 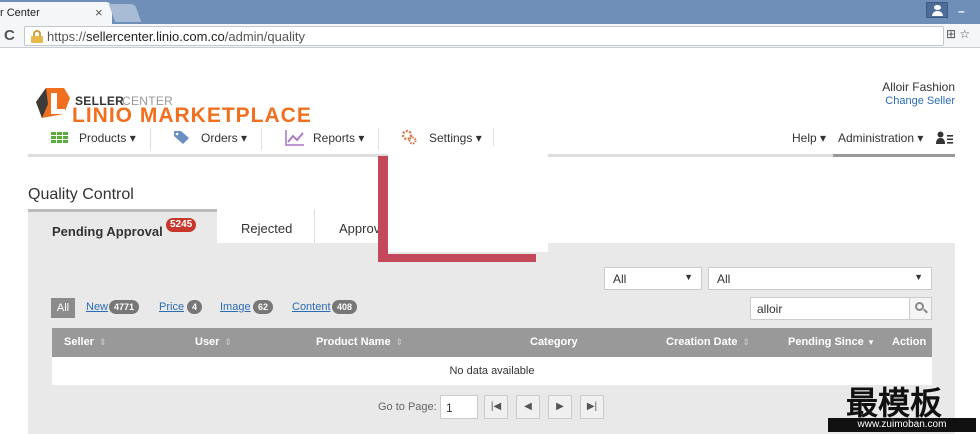 I want to click on filter-dropdown-2: All ▼, so click(x=820, y=278).